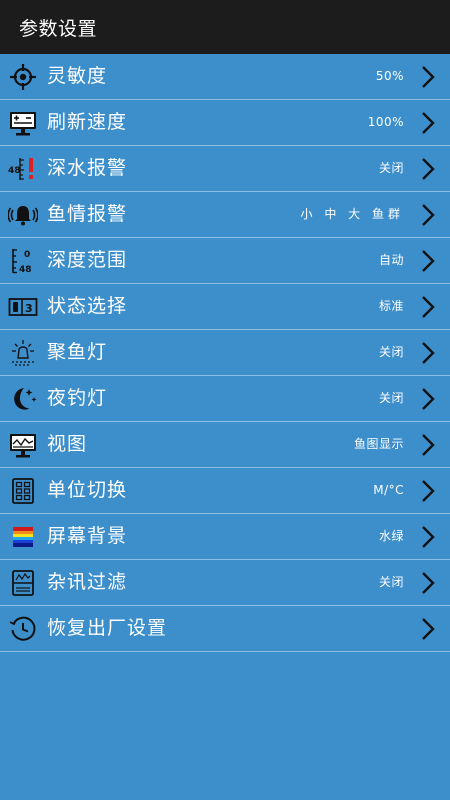 The image size is (450, 800). I want to click on setting-value: 50%, so click(389, 76).